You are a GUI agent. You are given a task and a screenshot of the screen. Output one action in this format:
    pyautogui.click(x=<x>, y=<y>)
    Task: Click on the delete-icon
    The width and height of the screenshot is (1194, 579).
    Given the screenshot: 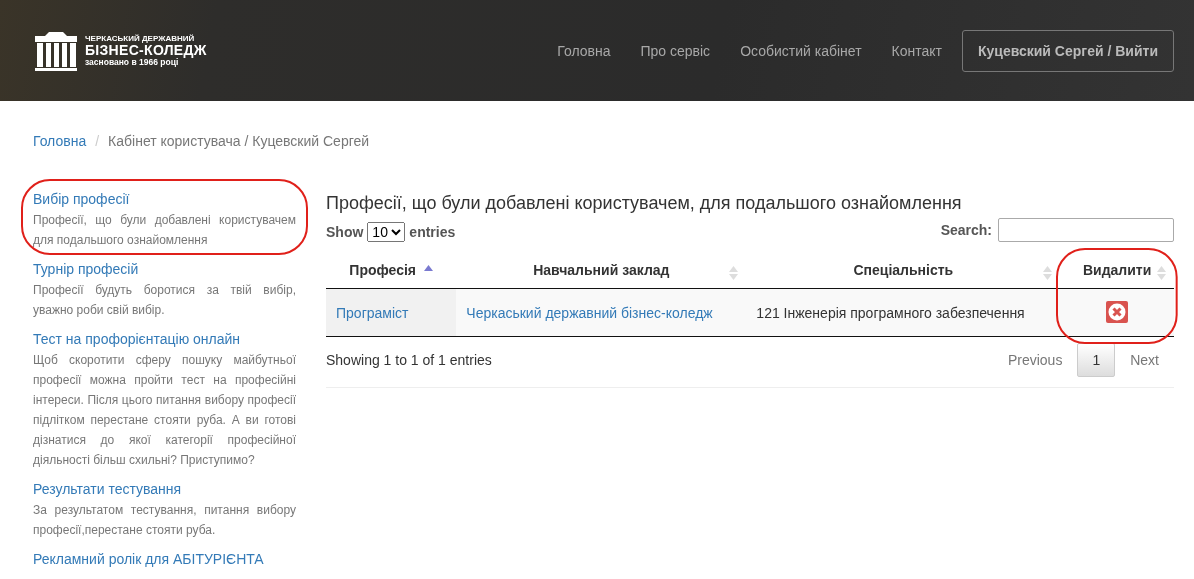 What is the action you would take?
    pyautogui.click(x=1117, y=312)
    